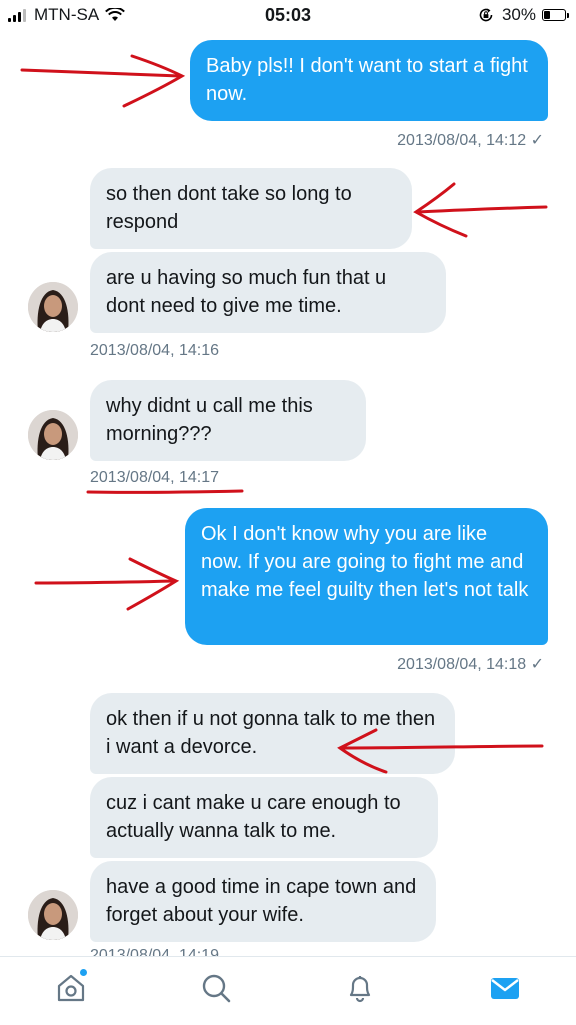  Describe the element at coordinates (470, 140) in the screenshot. I see `message-timestamp: 2013/08/04, 14:12 ✓` at that location.